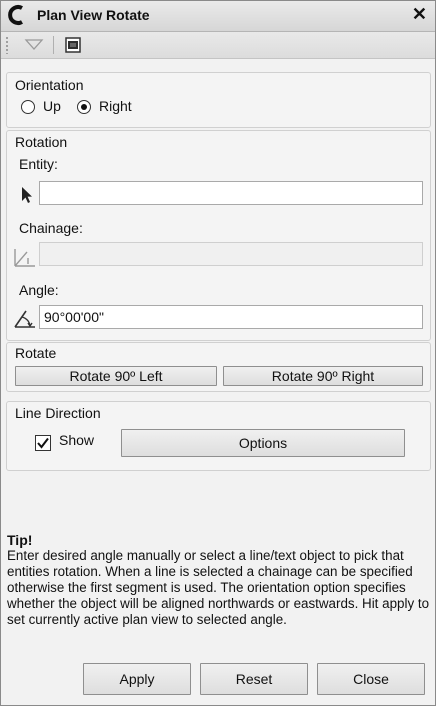 The image size is (436, 706). What do you see at coordinates (25, 257) in the screenshot?
I see `chainage-icon` at bounding box center [25, 257].